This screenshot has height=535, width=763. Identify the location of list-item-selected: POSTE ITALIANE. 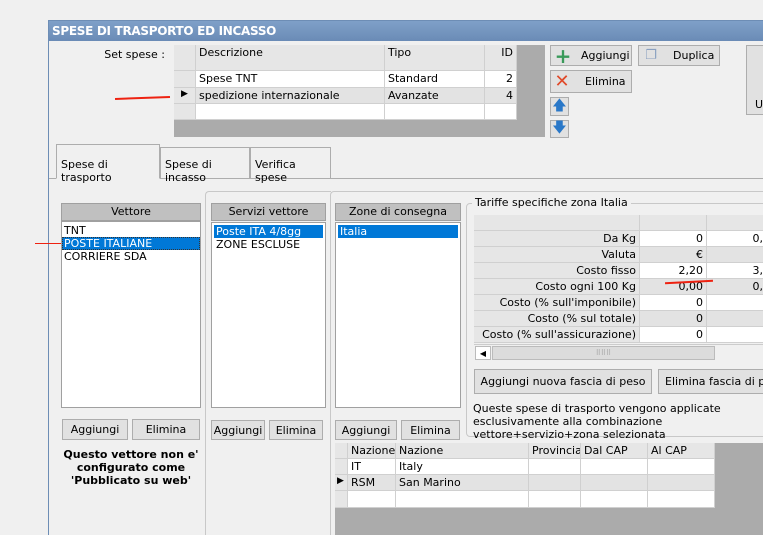
(131, 243).